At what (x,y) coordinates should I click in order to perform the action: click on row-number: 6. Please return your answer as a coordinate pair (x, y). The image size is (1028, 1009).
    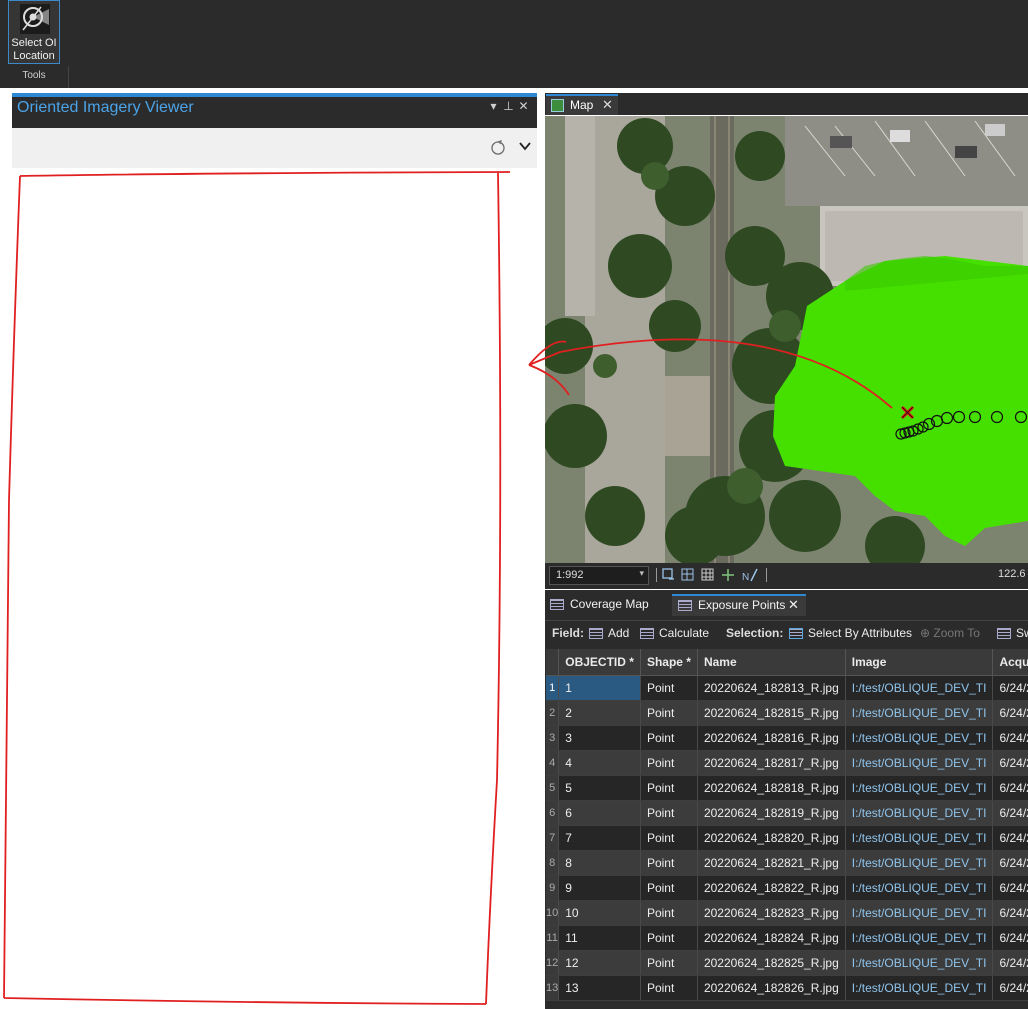
    Looking at the image, I should click on (553, 813).